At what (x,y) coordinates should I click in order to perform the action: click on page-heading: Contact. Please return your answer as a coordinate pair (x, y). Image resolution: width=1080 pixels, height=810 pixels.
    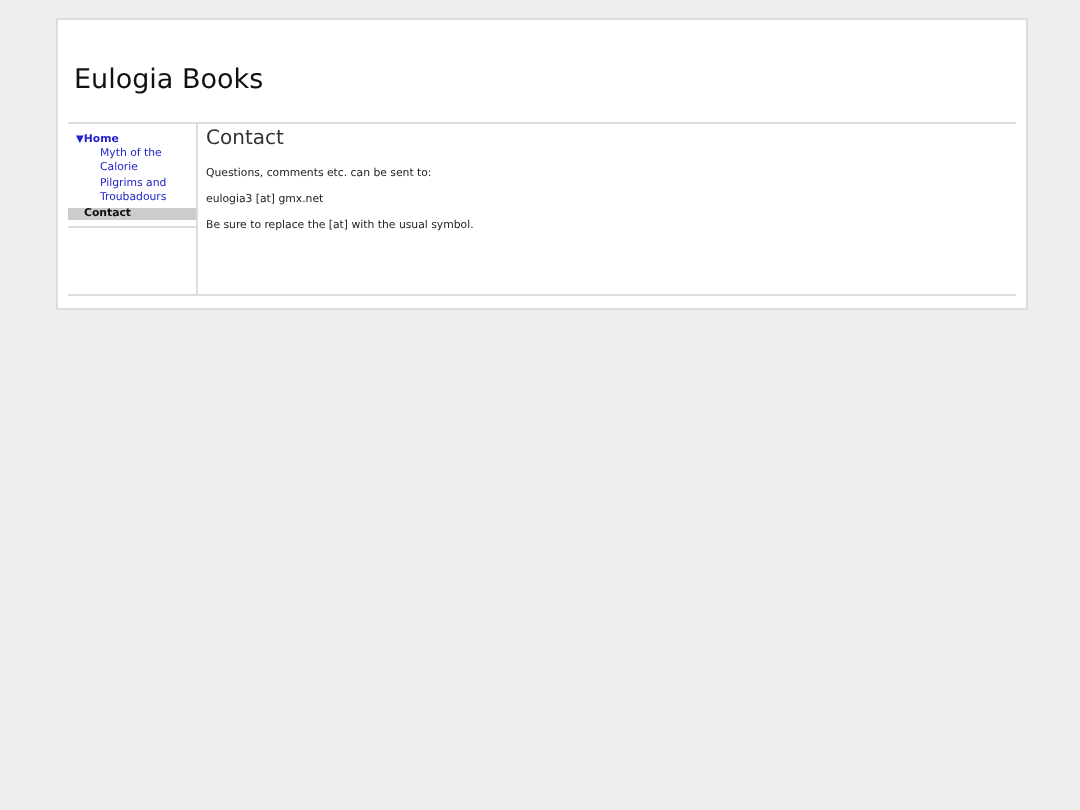
    Looking at the image, I should click on (246, 139).